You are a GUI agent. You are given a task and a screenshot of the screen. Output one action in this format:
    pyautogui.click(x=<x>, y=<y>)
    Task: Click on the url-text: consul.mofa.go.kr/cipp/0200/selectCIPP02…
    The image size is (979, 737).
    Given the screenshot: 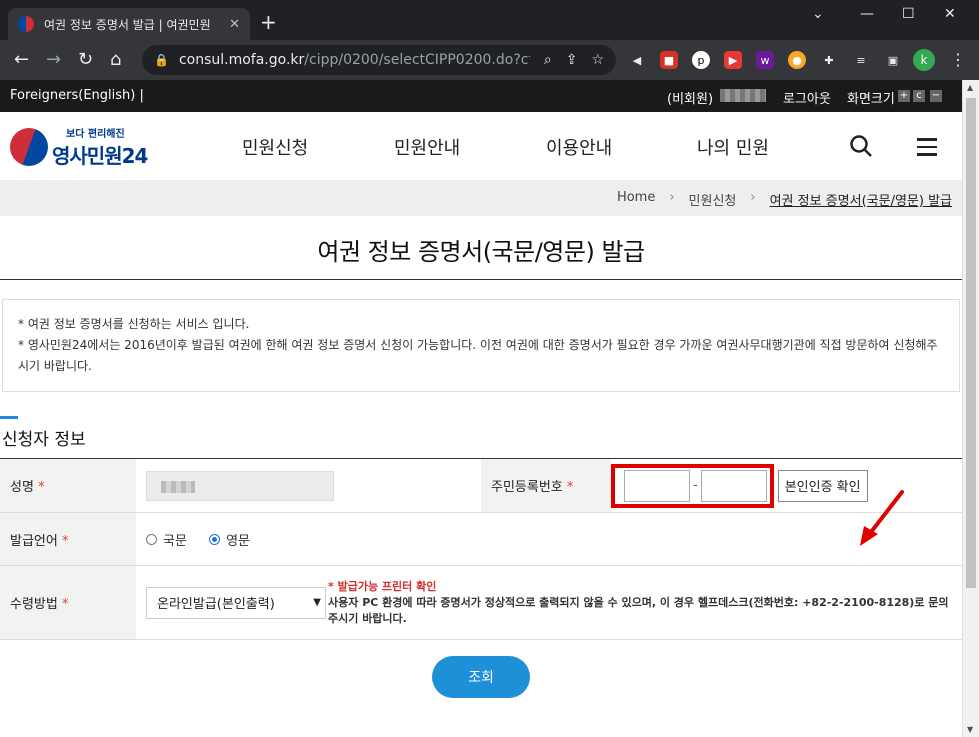 What is the action you would take?
    pyautogui.click(x=354, y=60)
    